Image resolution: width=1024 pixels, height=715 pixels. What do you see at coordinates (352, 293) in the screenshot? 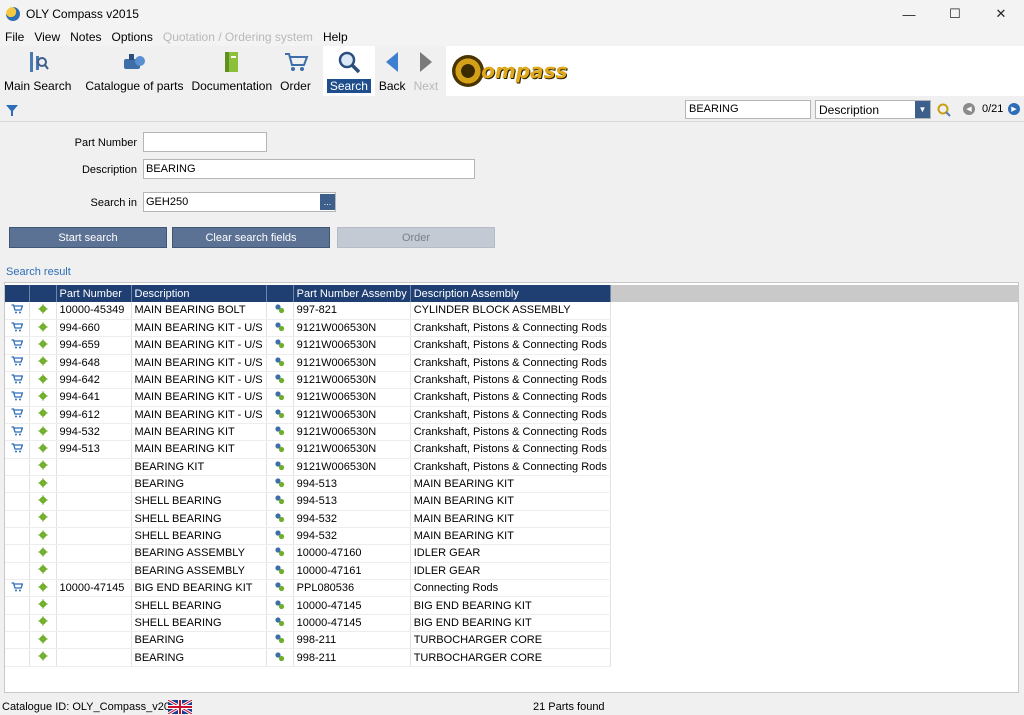
I see `col-part-number-assembly: Part Number Assemby` at bounding box center [352, 293].